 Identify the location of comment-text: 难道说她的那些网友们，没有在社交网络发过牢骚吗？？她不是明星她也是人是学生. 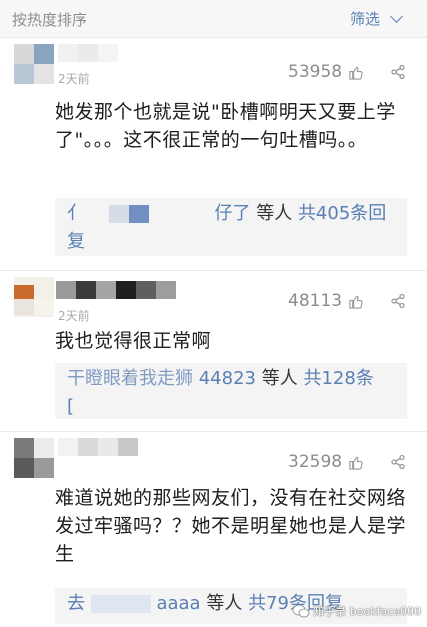
(231, 526).